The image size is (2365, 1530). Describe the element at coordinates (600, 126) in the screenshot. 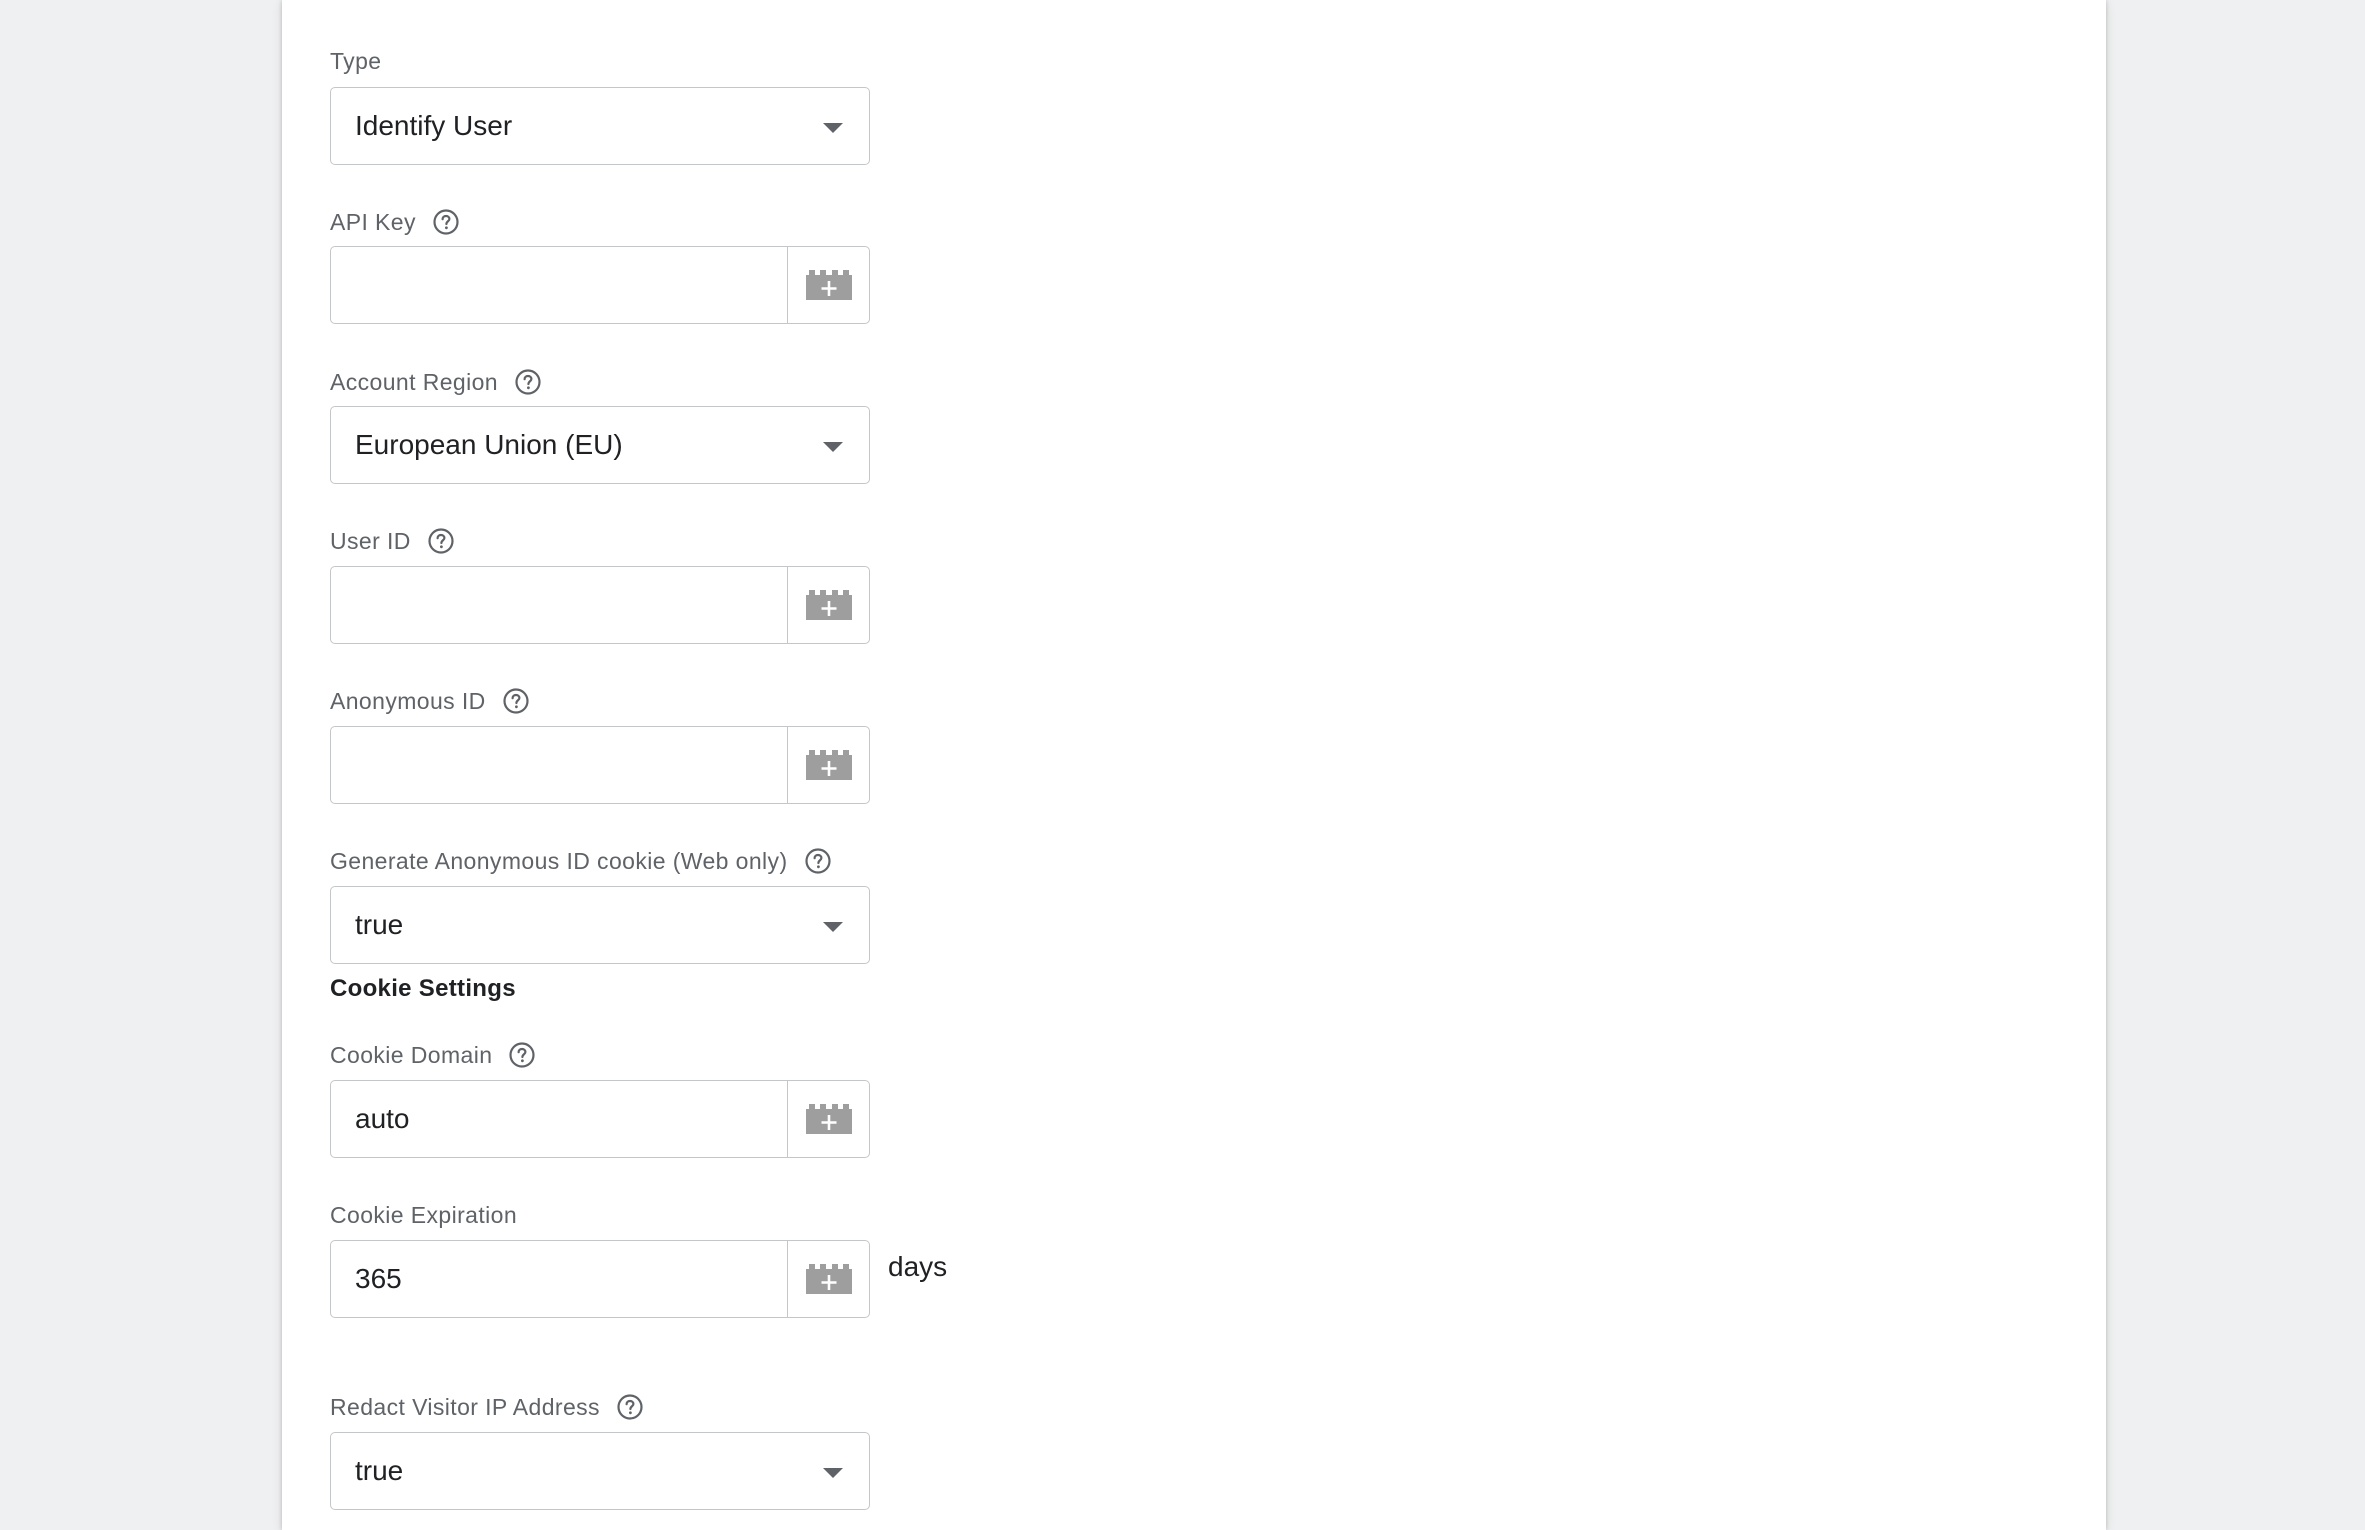

I see `type-select: Identify User` at that location.